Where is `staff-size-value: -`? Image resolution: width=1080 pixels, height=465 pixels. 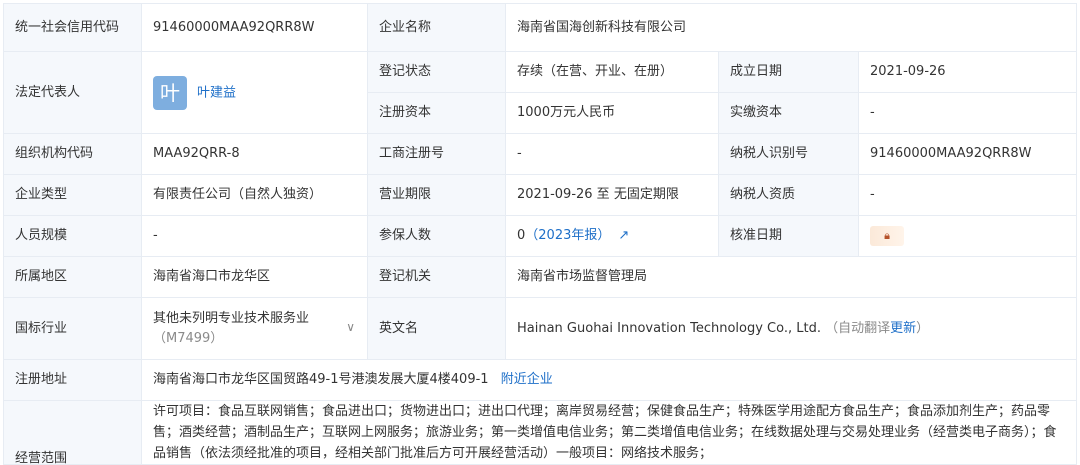
staff-size-value: - is located at coordinates (254, 236).